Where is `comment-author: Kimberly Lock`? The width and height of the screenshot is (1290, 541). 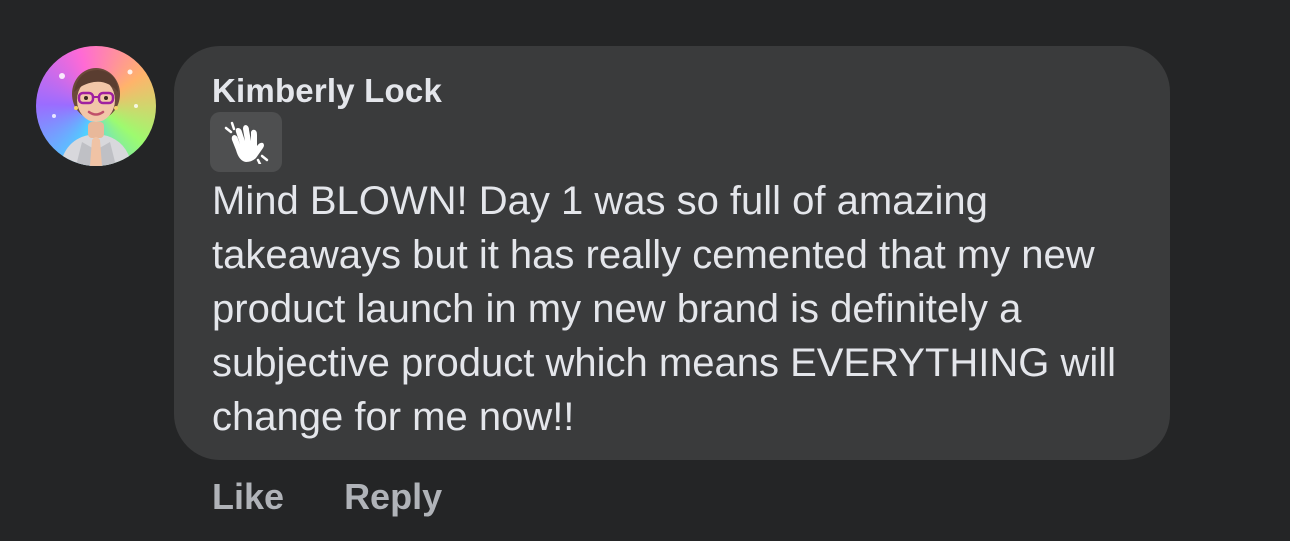
comment-author: Kimberly Lock is located at coordinates (327, 91).